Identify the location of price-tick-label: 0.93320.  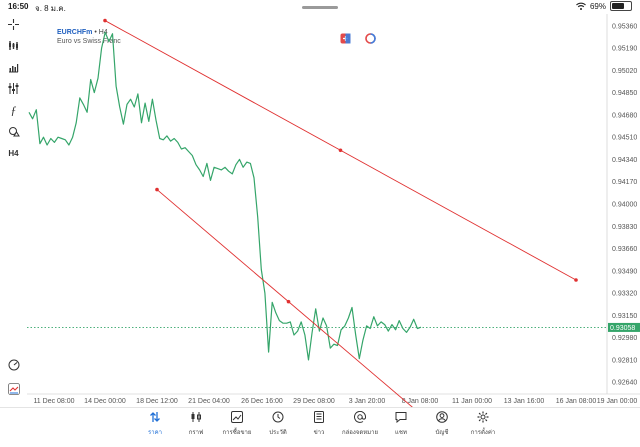
(624, 294).